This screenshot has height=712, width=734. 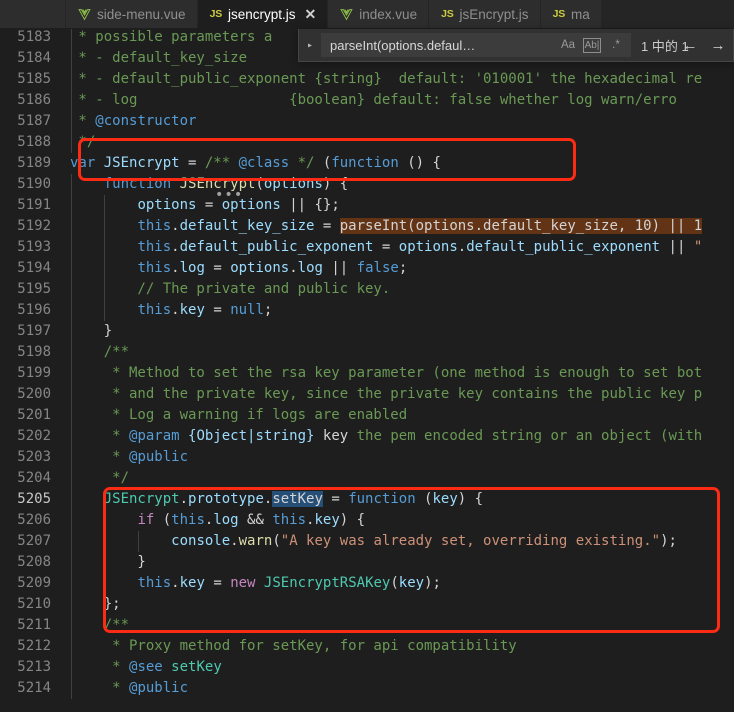 I want to click on code-line: };, so click(x=95, y=604).